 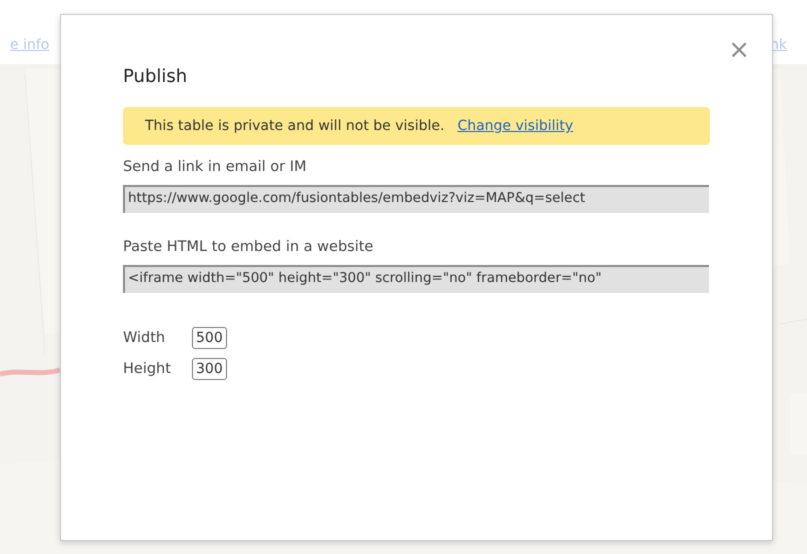 What do you see at coordinates (294, 126) in the screenshot?
I see `notice-text: This table is private and will not be visible.` at bounding box center [294, 126].